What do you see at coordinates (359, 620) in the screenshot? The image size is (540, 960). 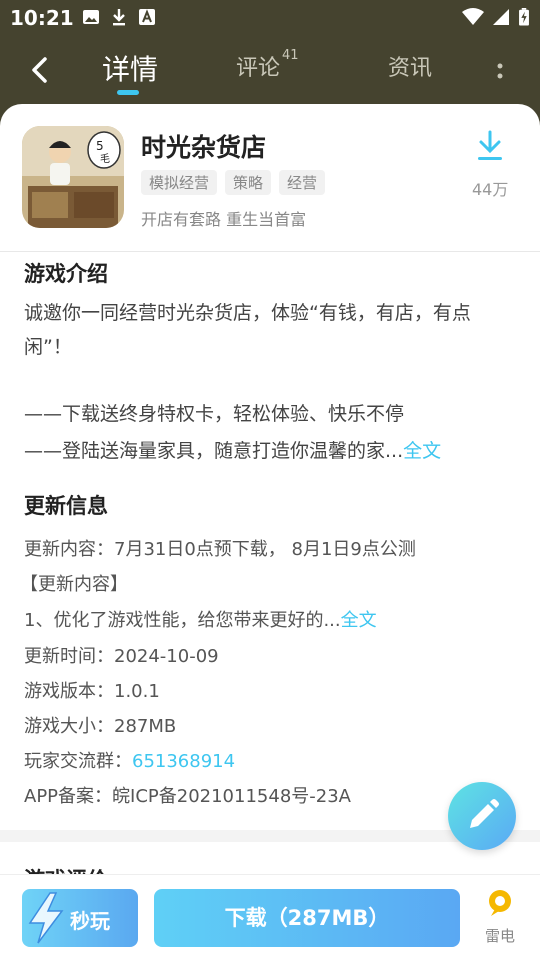 I see `update-more-link: 全文` at bounding box center [359, 620].